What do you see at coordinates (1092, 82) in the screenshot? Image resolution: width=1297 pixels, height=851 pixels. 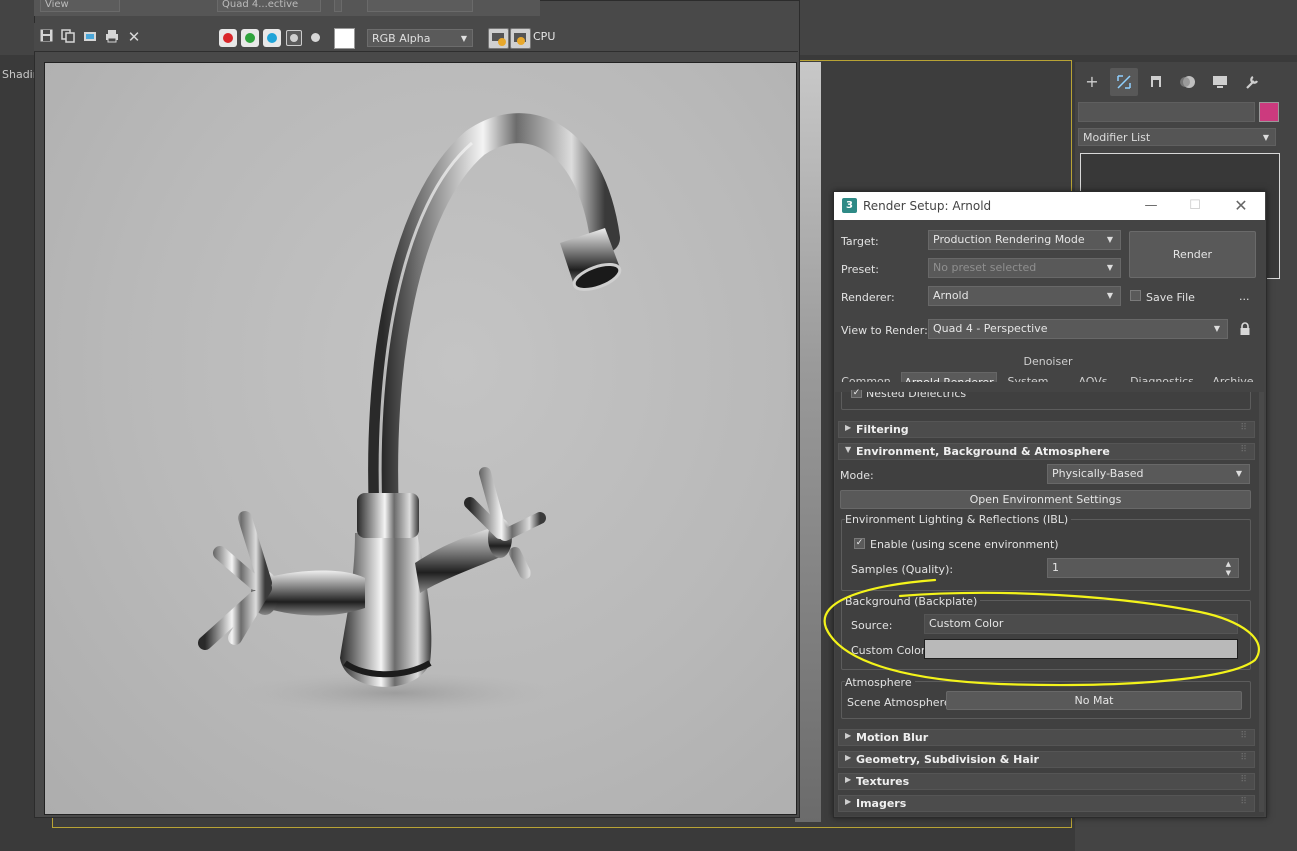 I see `create-tab-icon: +` at bounding box center [1092, 82].